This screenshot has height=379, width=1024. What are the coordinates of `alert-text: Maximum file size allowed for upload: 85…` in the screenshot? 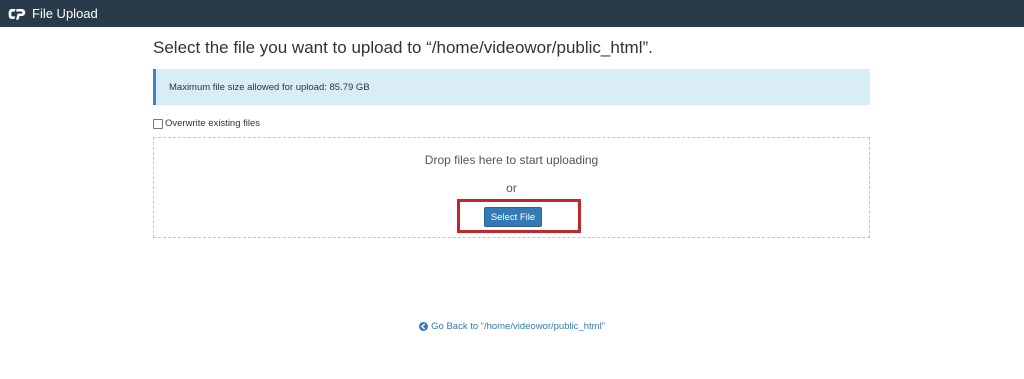 It's located at (269, 87).